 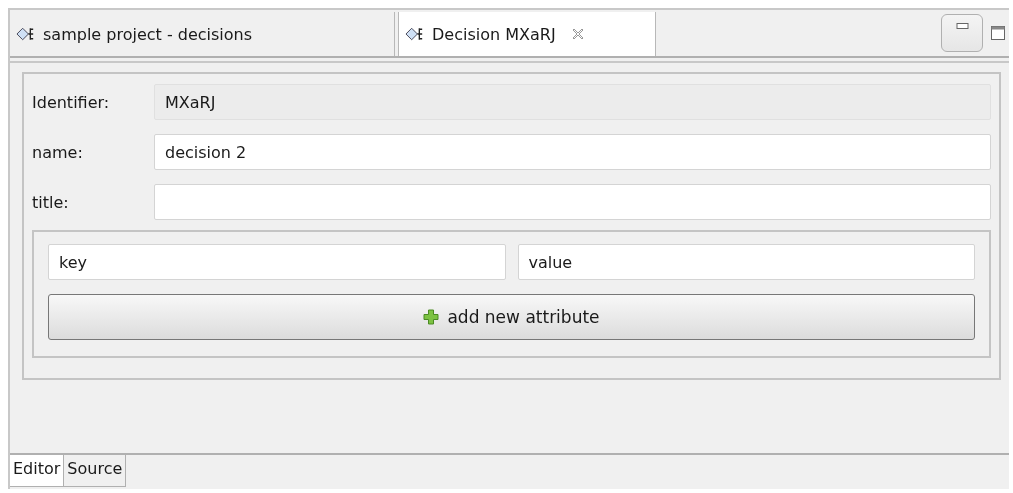 I want to click on text-field: decision 2, so click(x=572, y=152).